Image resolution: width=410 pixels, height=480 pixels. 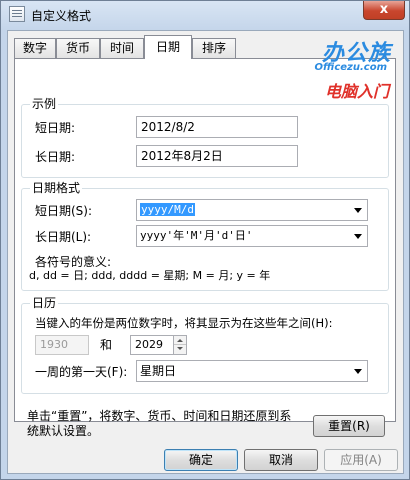 What do you see at coordinates (56, 188) in the screenshot?
I see `date-formats-group-label: 日期格式` at bounding box center [56, 188].